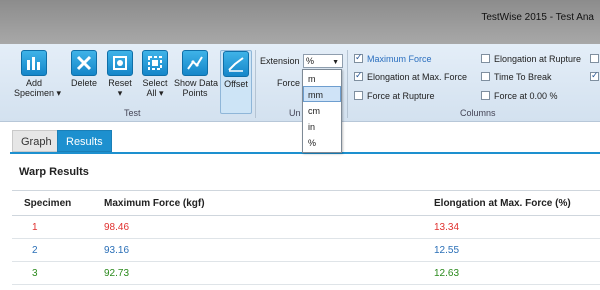  Describe the element at coordinates (261, 227) in the screenshot. I see `table-cell-max-force: 98.46` at that location.